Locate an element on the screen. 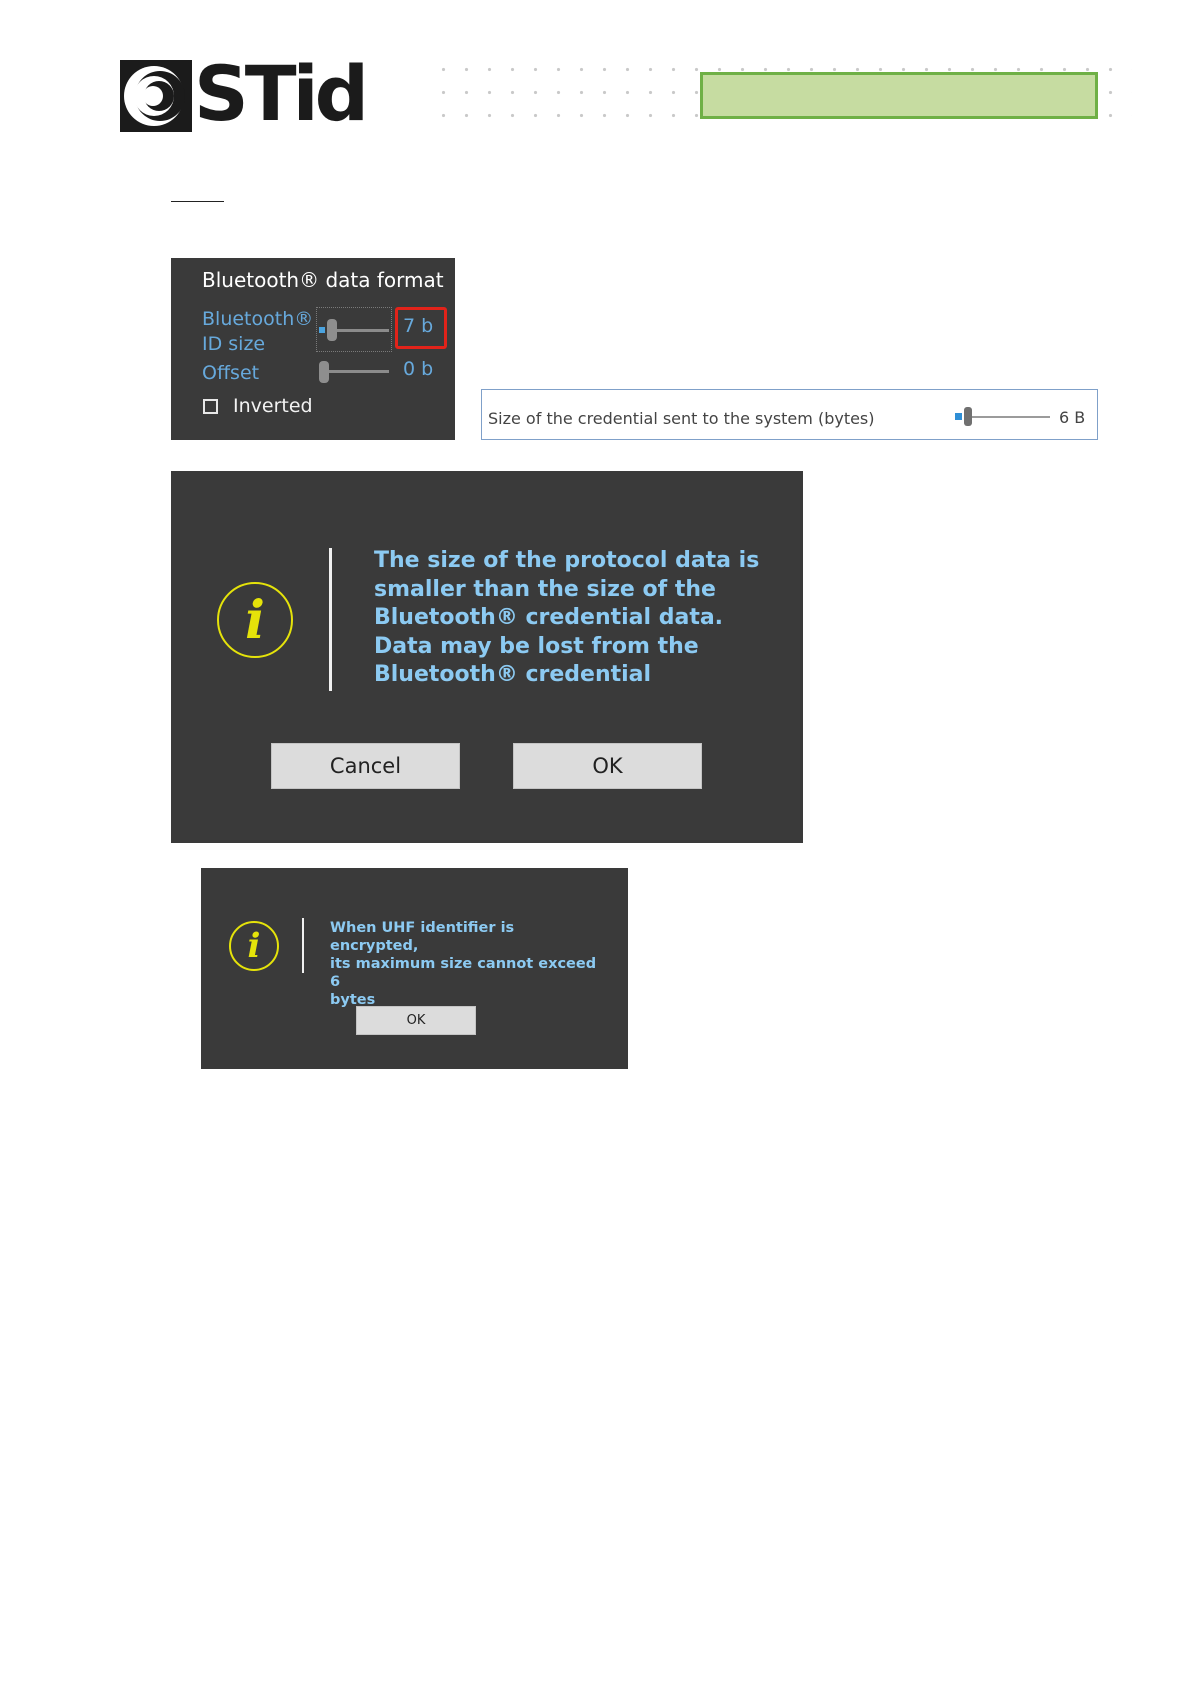 The image size is (1191, 1684). message-line: When UHF identifier is encrypted, is located at coordinates (422, 937).